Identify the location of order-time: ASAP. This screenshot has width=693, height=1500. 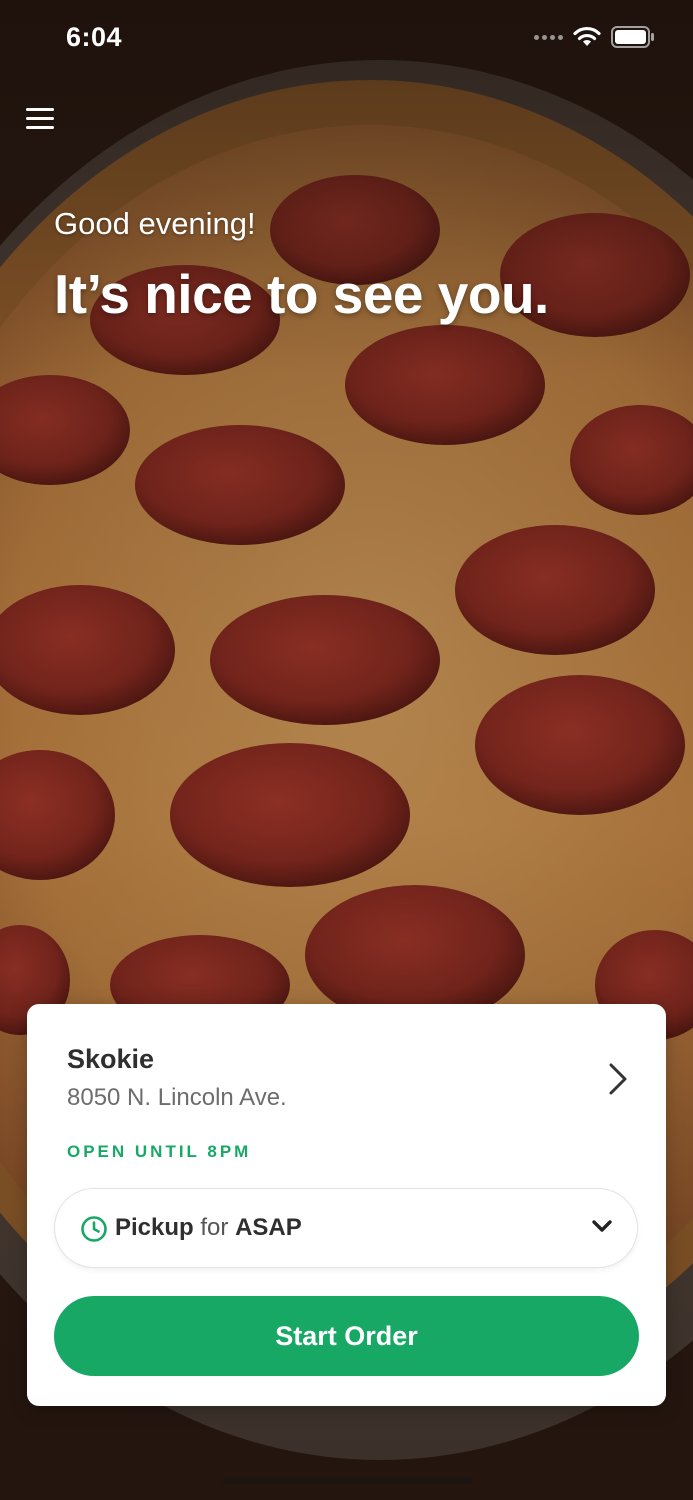
(268, 1227).